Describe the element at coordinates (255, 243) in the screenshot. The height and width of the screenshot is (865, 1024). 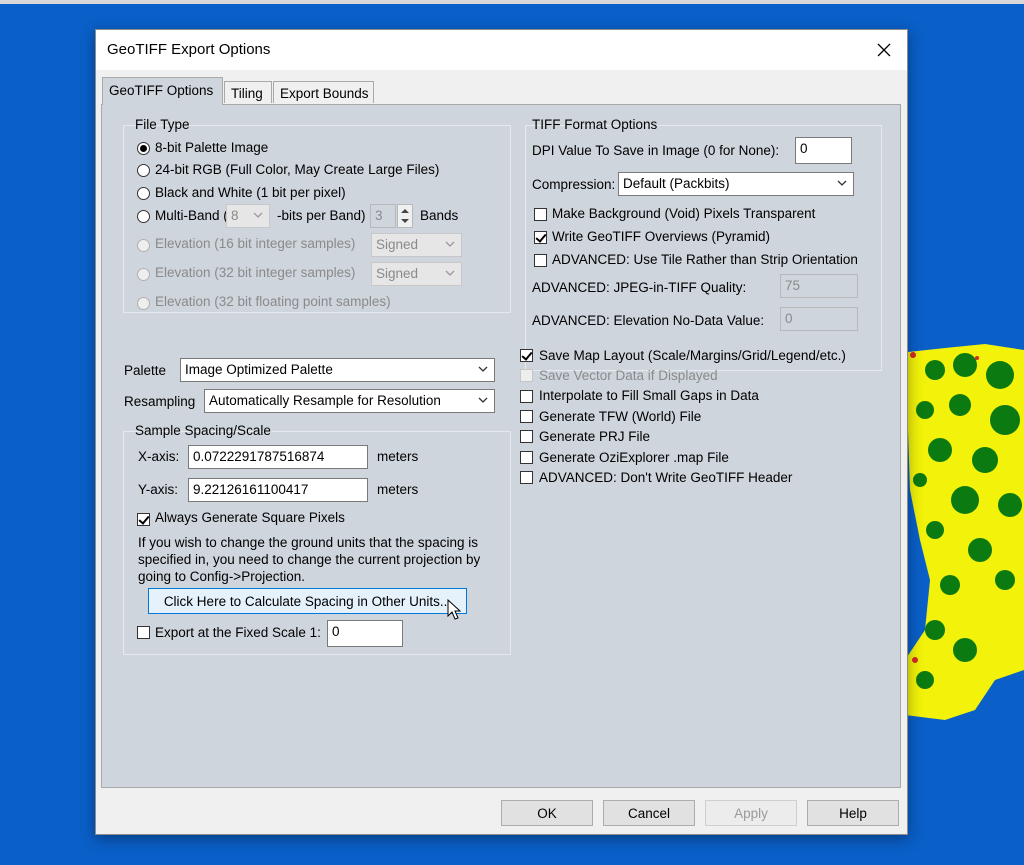
I see `radio-elevation-16bit-label: Elevation (16 bit integer samples)` at that location.